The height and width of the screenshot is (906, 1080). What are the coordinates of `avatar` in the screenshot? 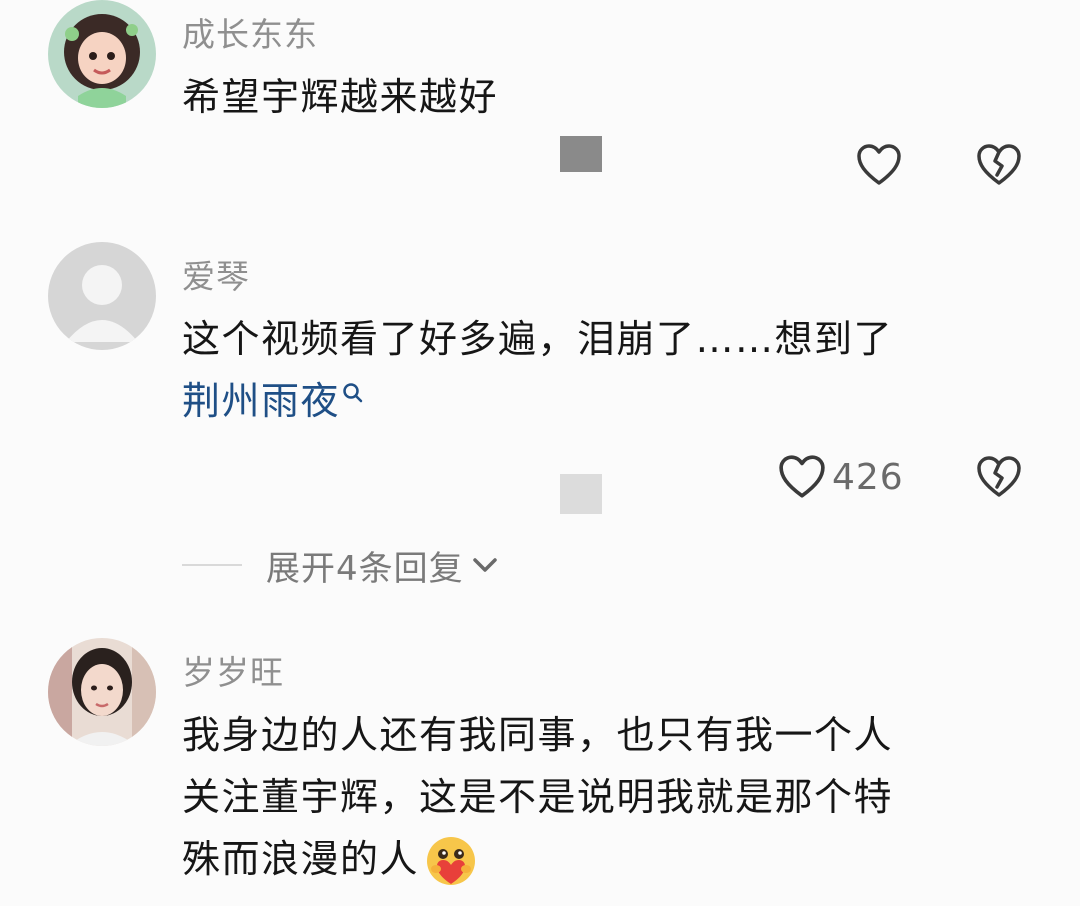 It's located at (102, 692).